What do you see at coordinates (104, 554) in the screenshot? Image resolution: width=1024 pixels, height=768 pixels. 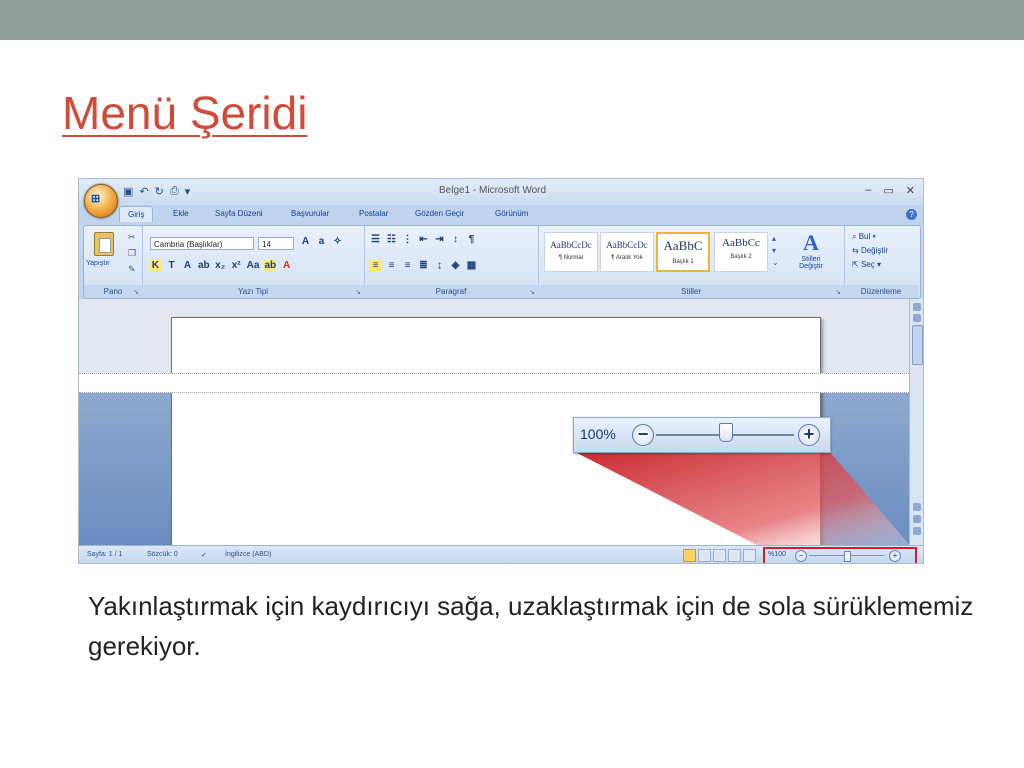 I see `status-page: Sayfa: 1 / 1` at bounding box center [104, 554].